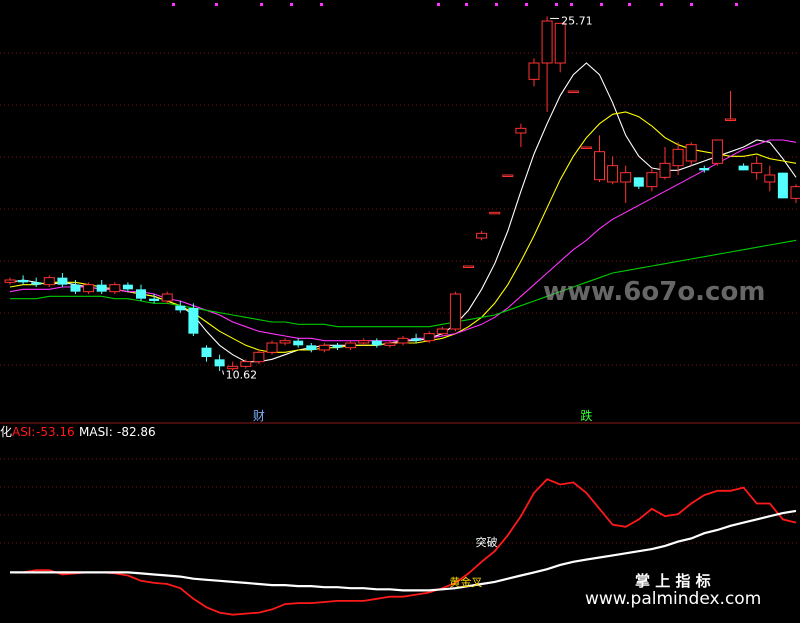 This screenshot has width=800, height=623. I want to click on price-callout: 25.71, so click(577, 20).